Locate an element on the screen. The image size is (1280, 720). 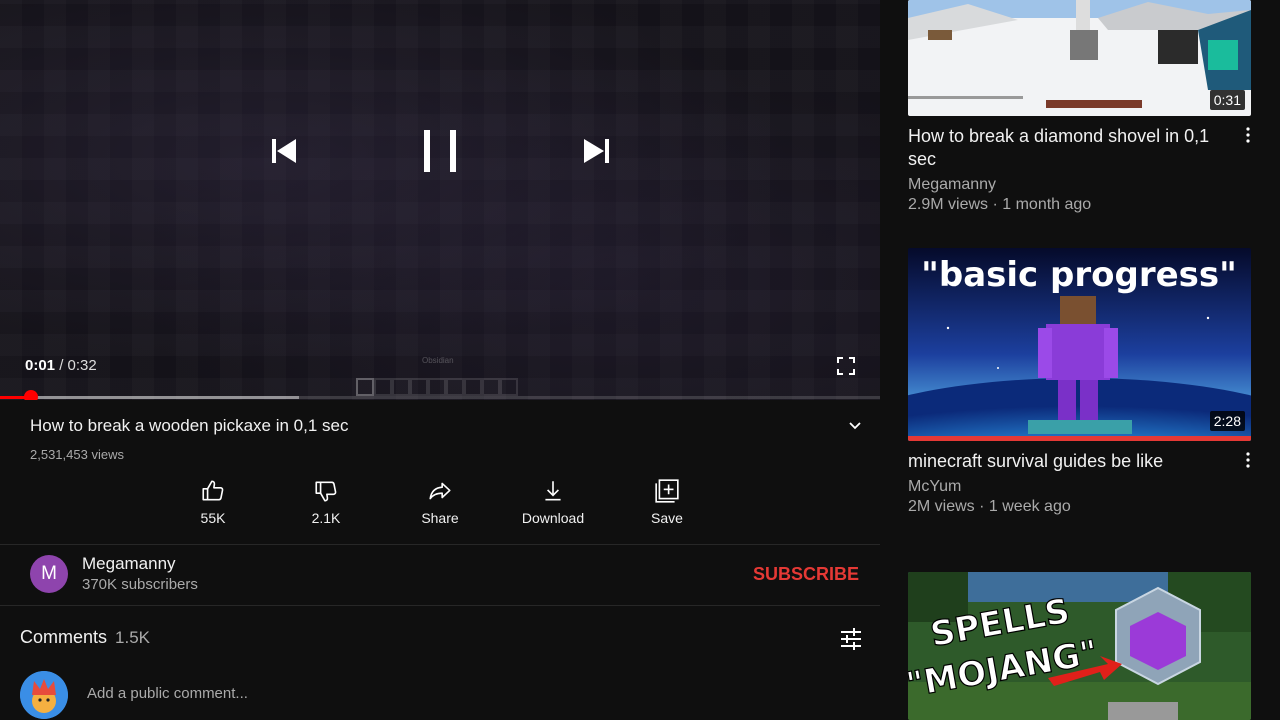
dislike-button: 2.1K is located at coordinates (326, 502).